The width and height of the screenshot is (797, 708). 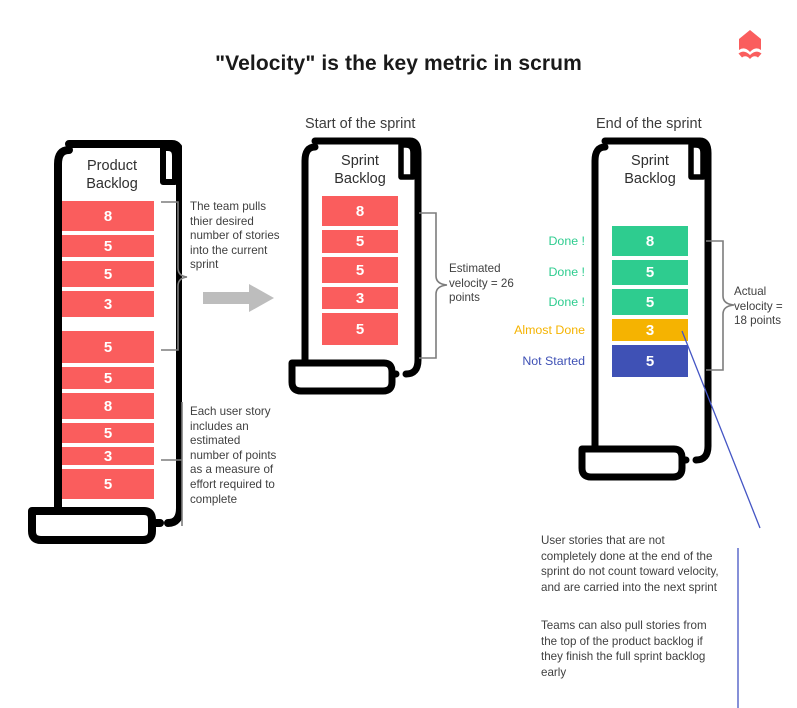 I want to click on story-points-bracket, so click(x=172, y=464).